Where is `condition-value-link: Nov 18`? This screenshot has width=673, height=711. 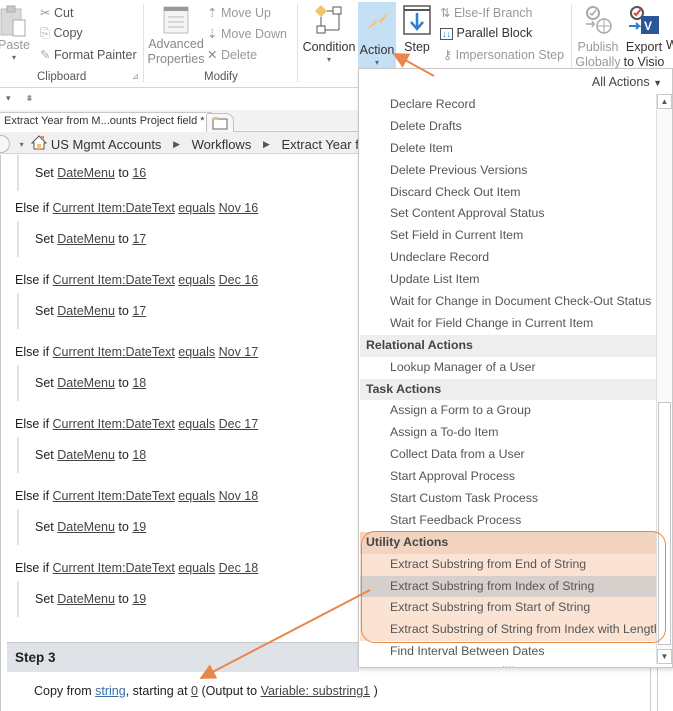 condition-value-link: Nov 18 is located at coordinates (239, 496).